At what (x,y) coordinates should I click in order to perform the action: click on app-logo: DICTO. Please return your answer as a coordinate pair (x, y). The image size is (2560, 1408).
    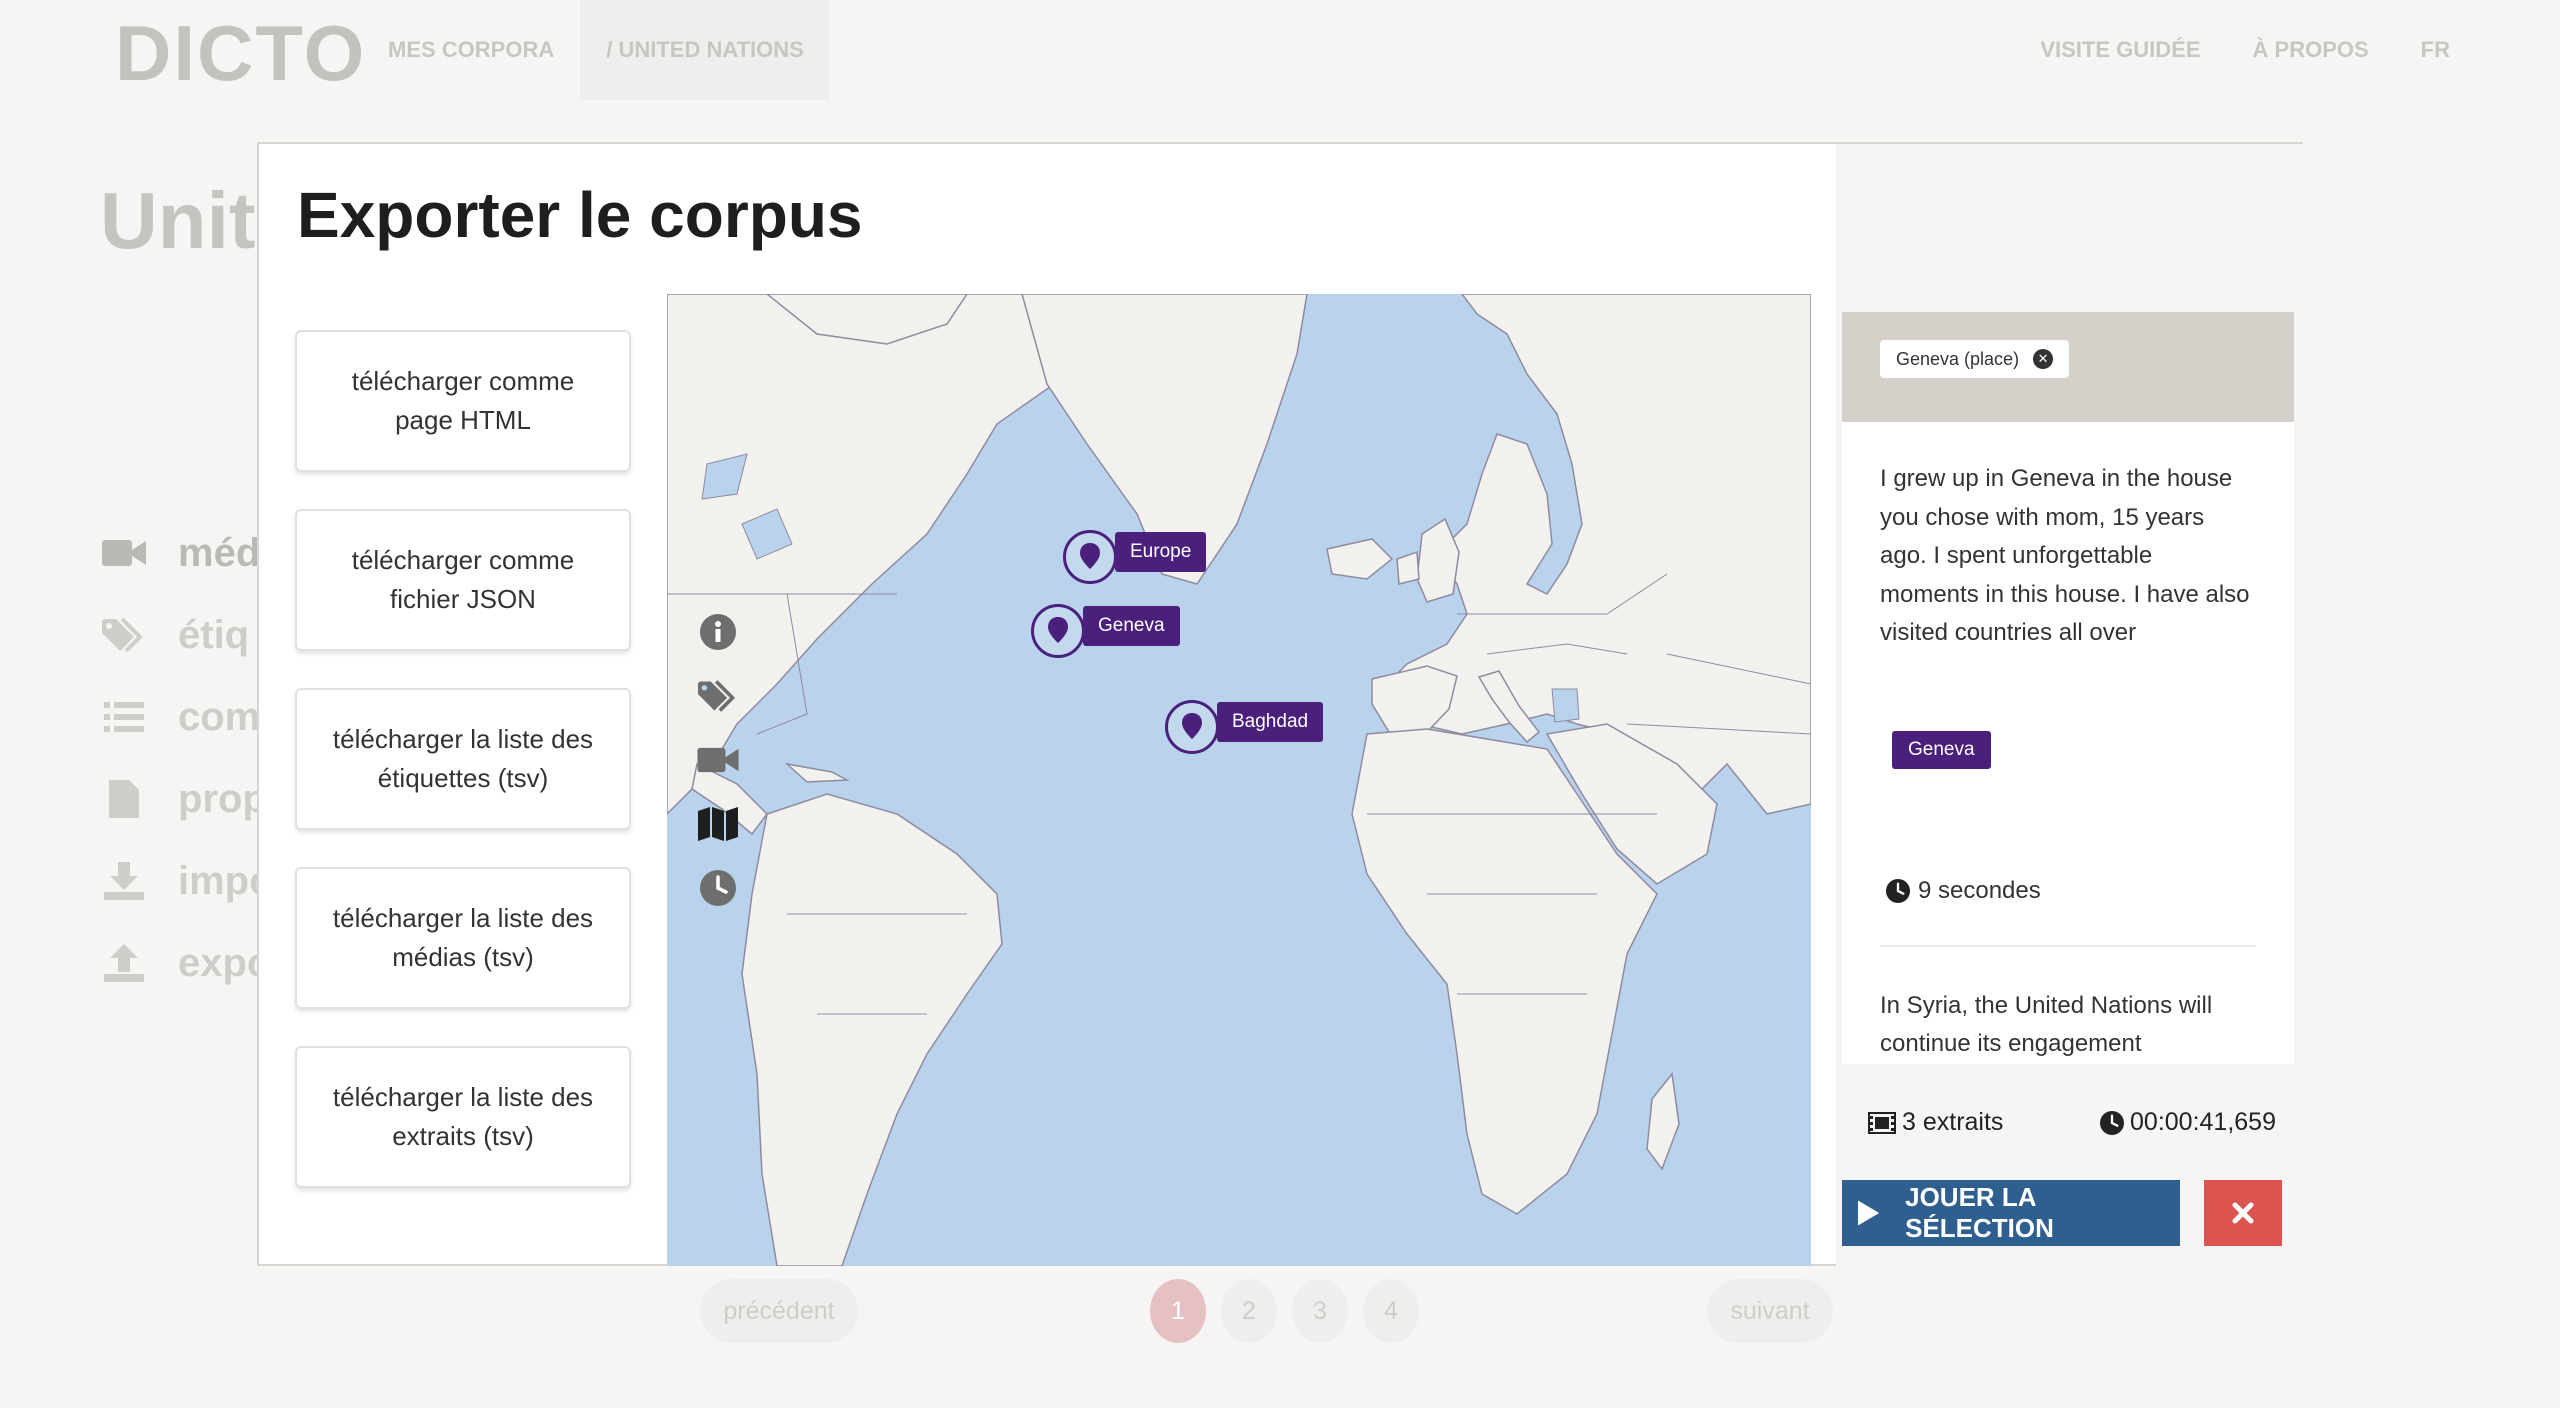
    Looking at the image, I should click on (240, 53).